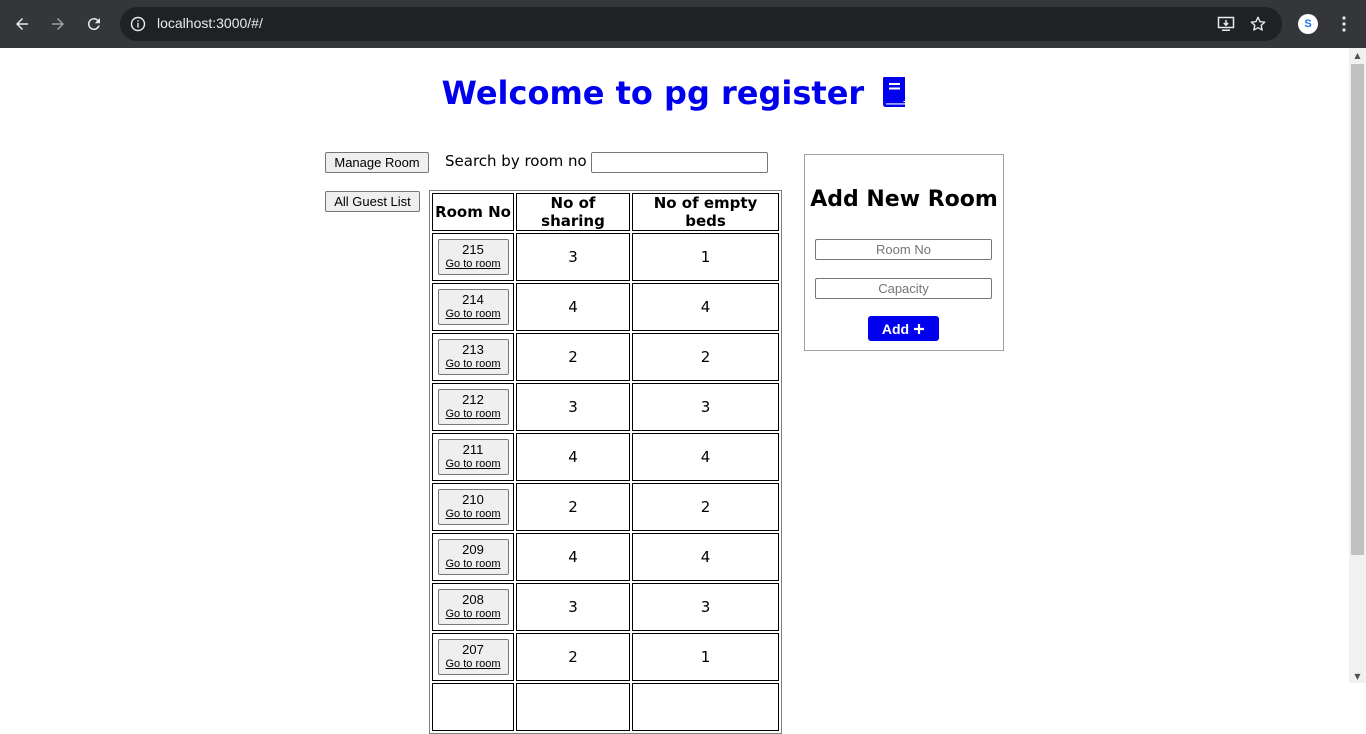 The width and height of the screenshot is (1366, 734). What do you see at coordinates (653, 93) in the screenshot?
I see `page-title-text: Welcome to pg register` at bounding box center [653, 93].